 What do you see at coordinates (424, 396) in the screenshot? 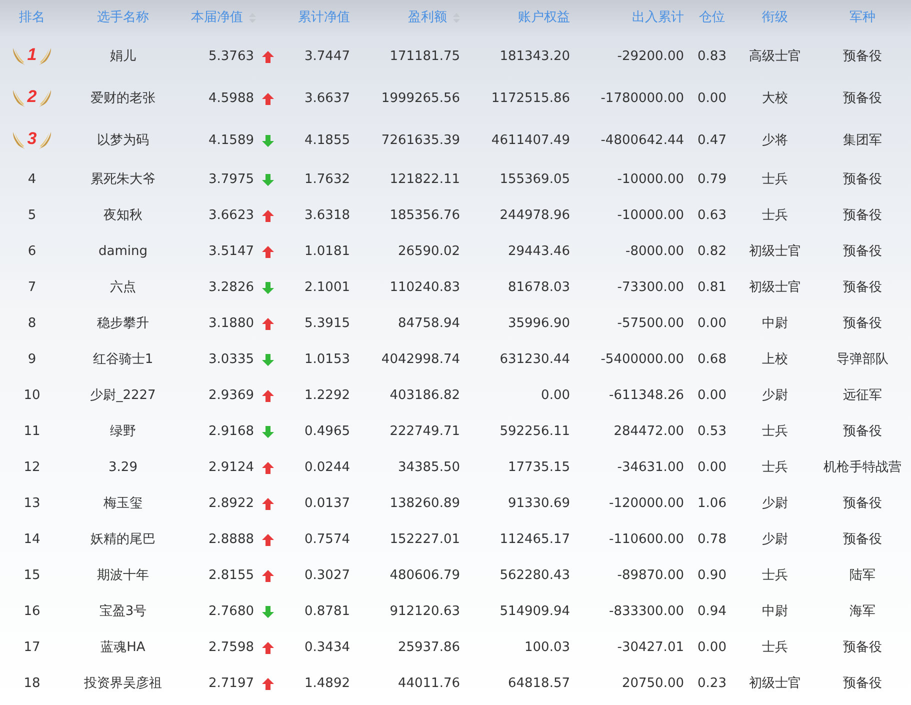
I see `table-cell-text: 403186.82` at bounding box center [424, 396].